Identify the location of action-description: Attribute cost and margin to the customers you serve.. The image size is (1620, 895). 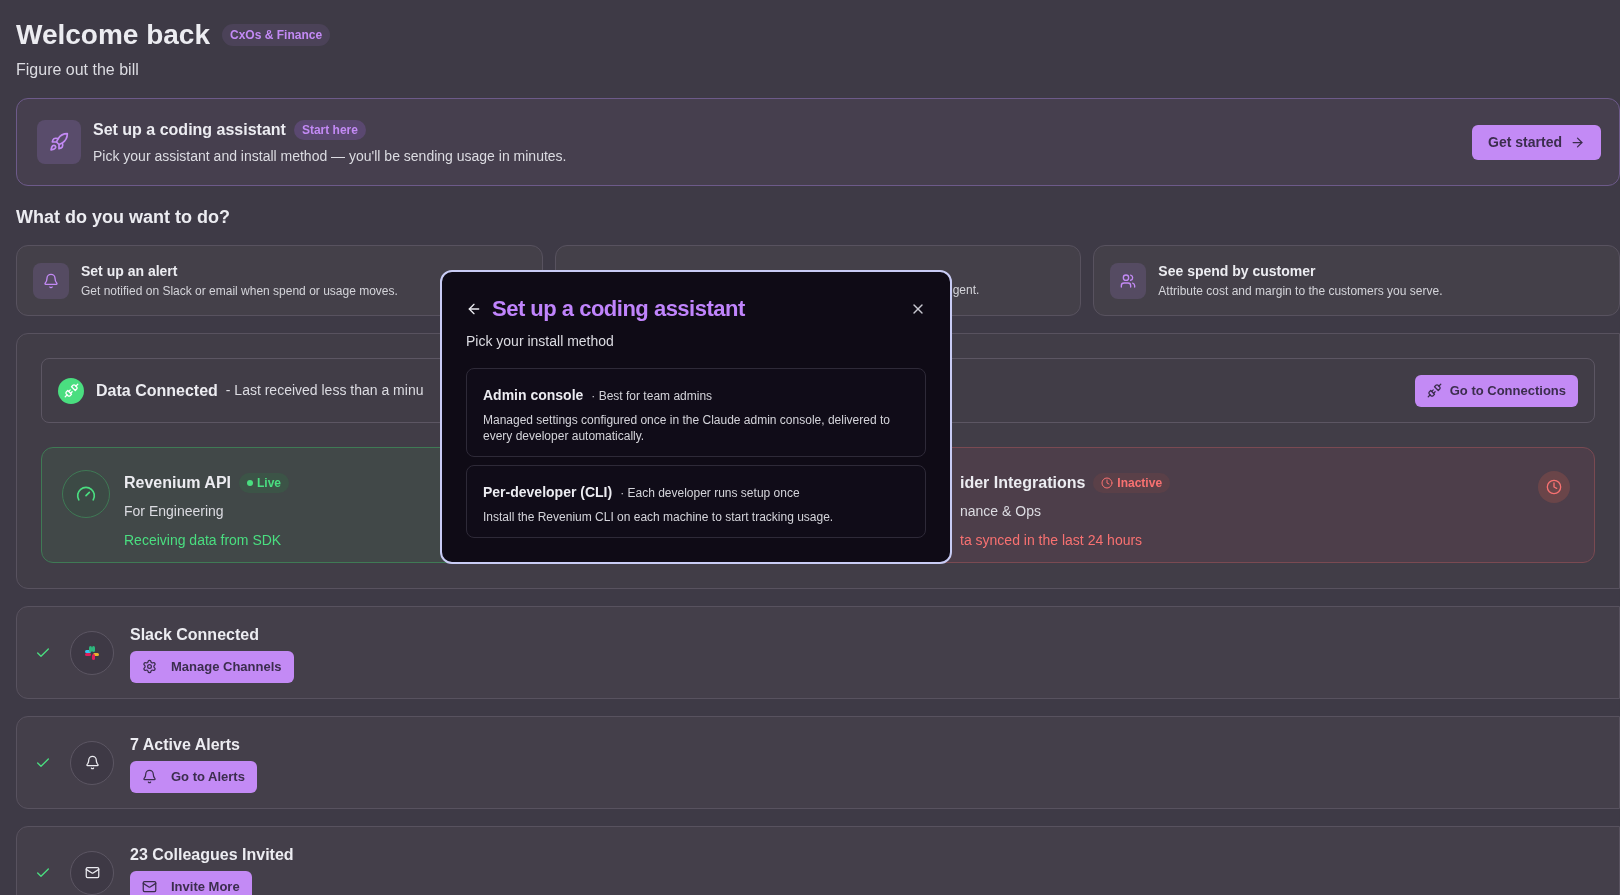
(1300, 291).